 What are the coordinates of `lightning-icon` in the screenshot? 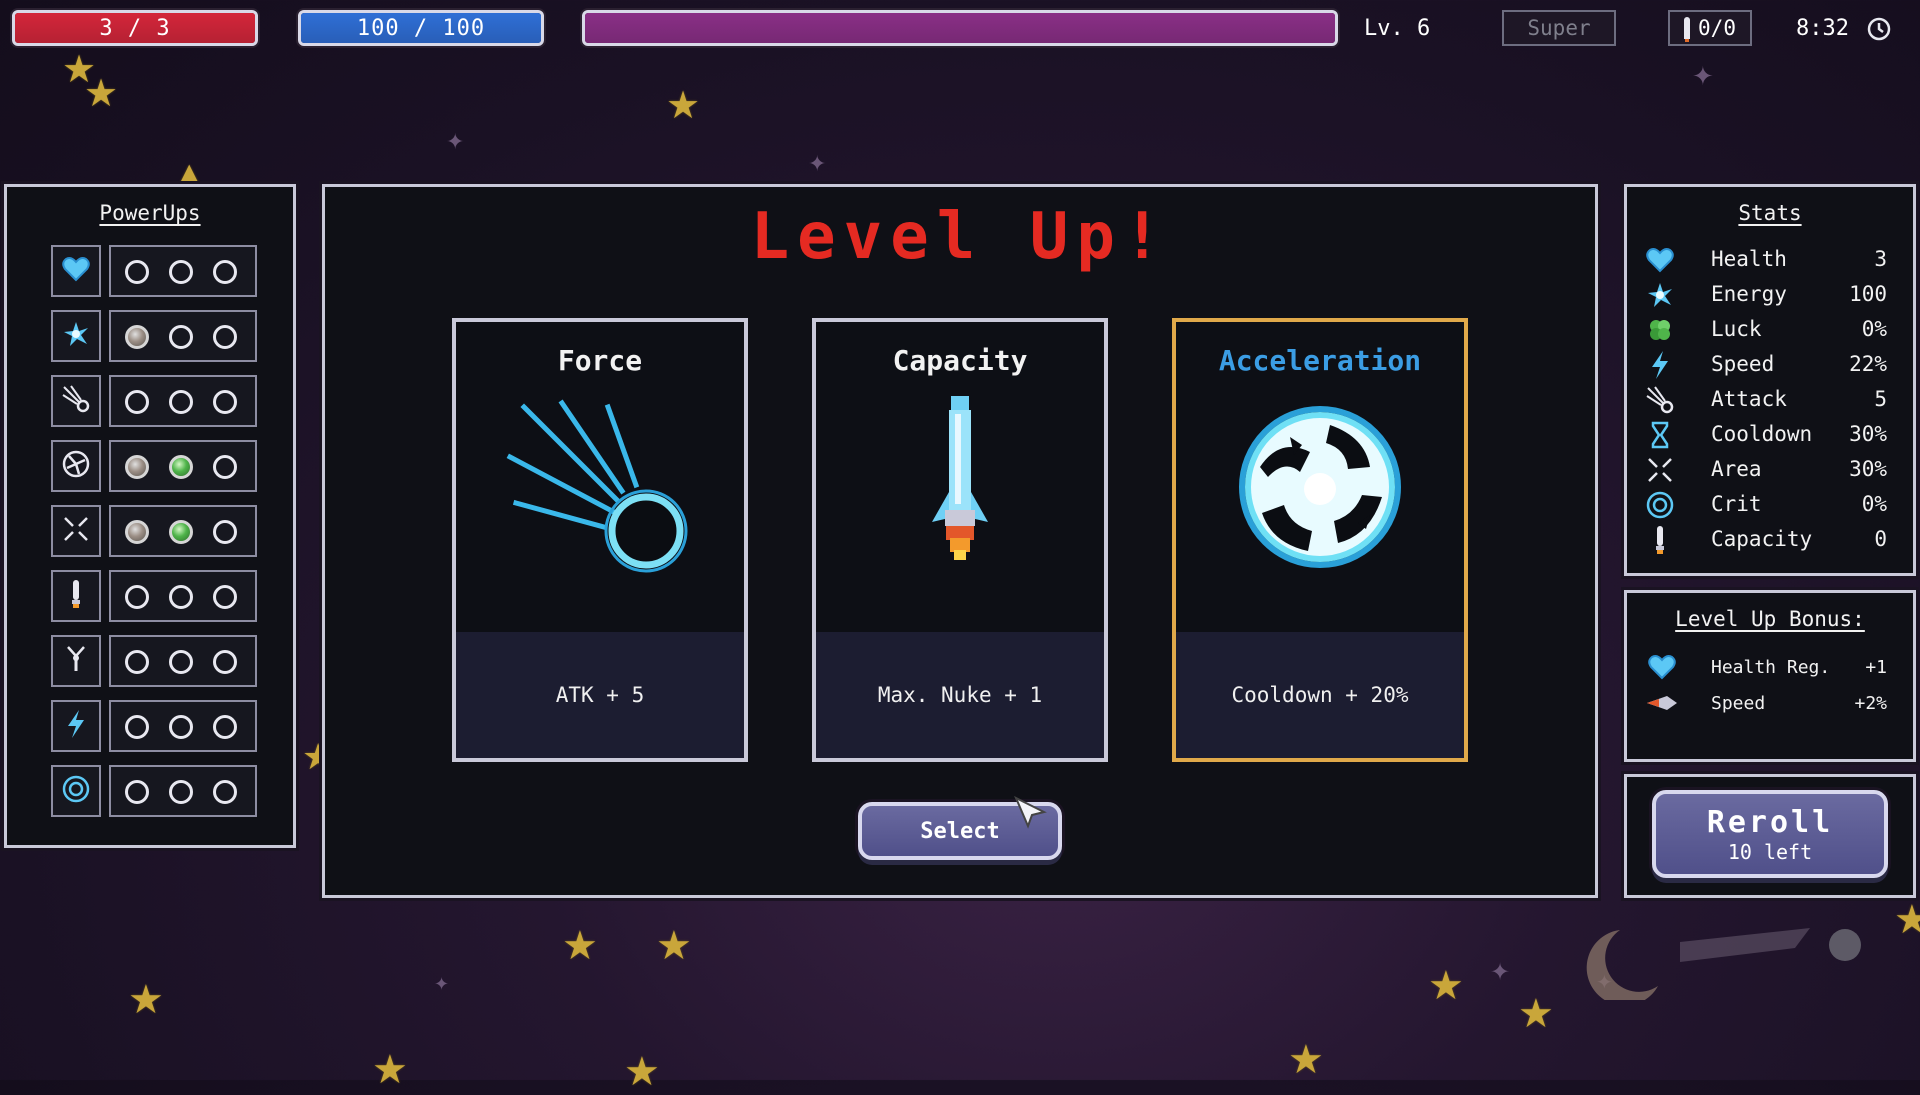 It's located at (1660, 365).